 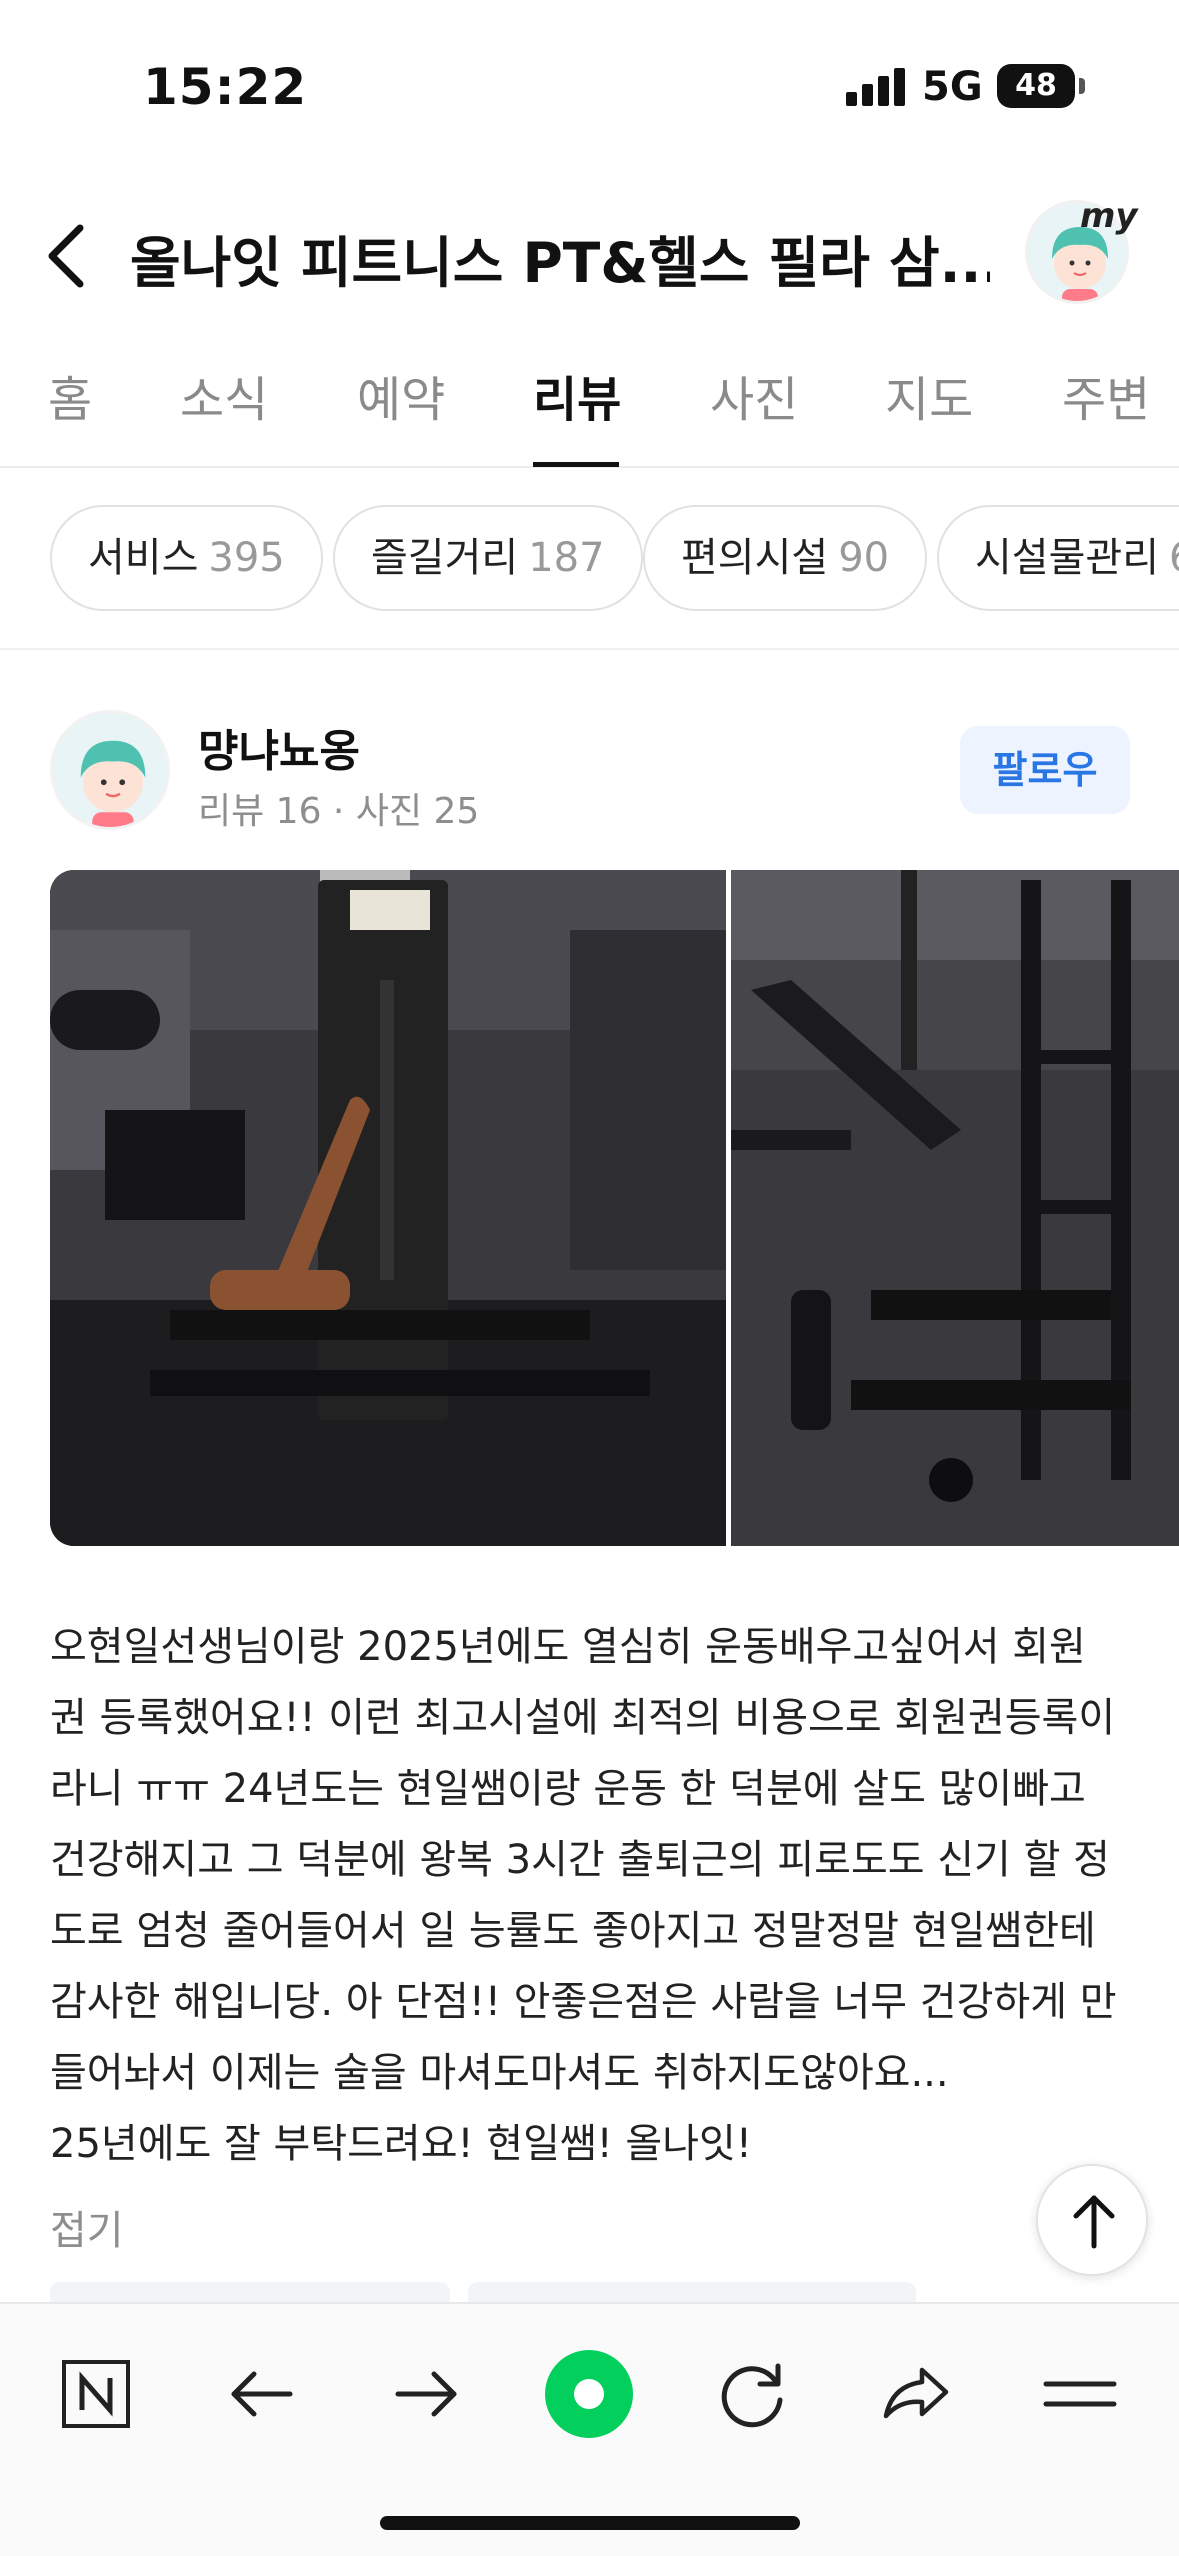 I want to click on back-button, so click(x=71, y=255).